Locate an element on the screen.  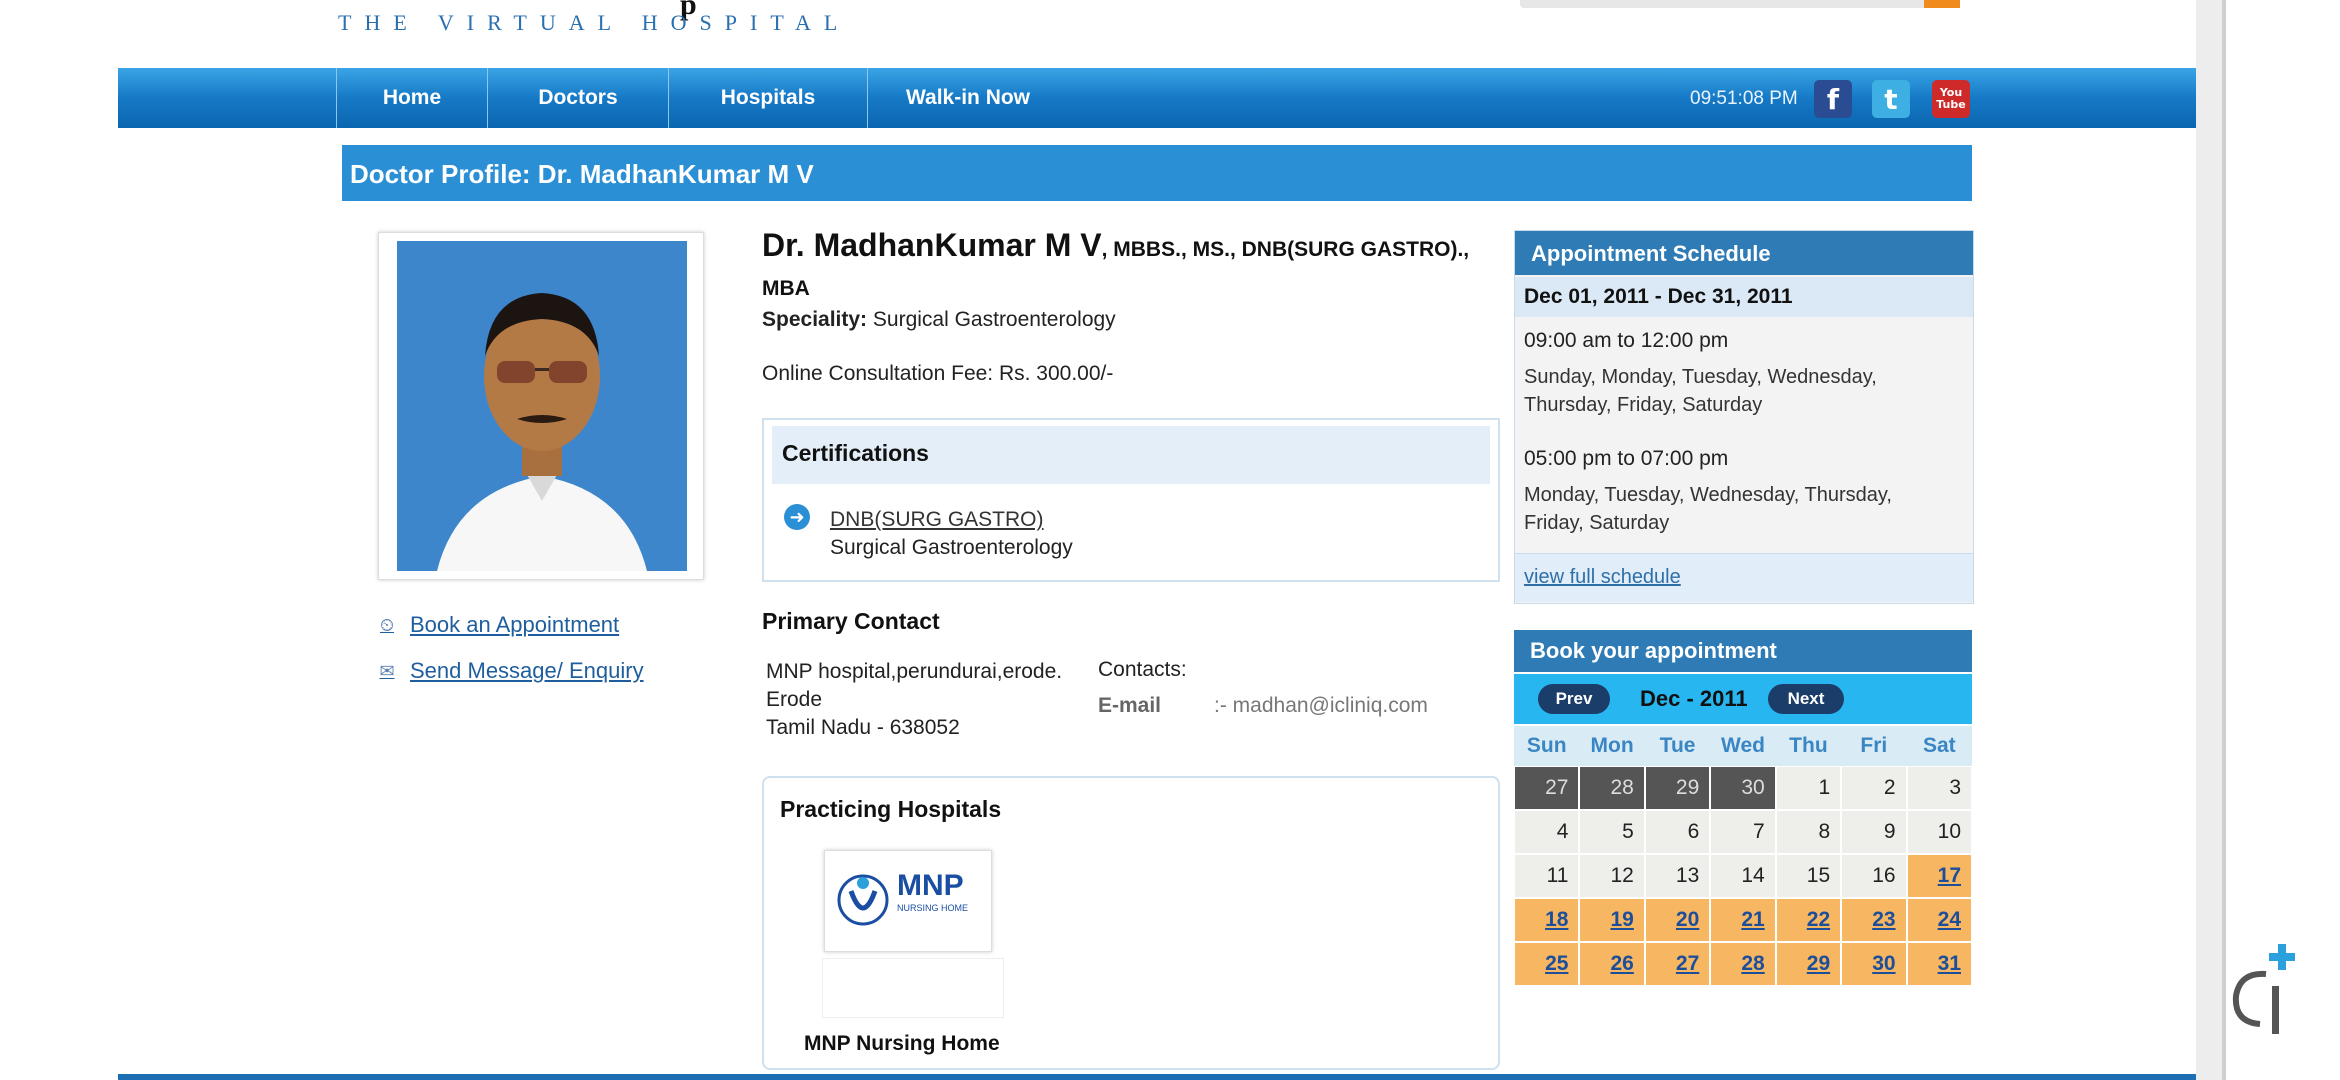
schedule-range-bar: Dec 01, 2011 - Dec 31, 2011 is located at coordinates (1744, 297).